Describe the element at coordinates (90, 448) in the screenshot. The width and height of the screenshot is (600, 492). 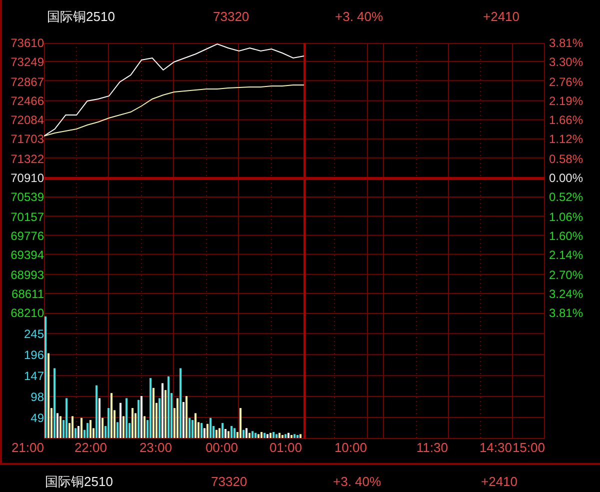
I see `time-axis-label: 22:00` at that location.